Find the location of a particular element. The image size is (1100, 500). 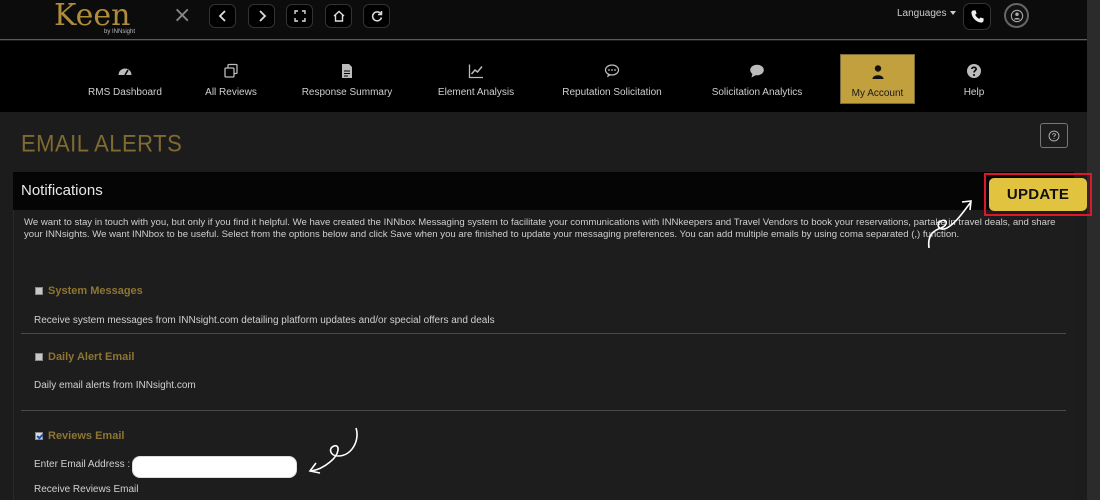

reviews-email-checkbox is located at coordinates (39, 436).